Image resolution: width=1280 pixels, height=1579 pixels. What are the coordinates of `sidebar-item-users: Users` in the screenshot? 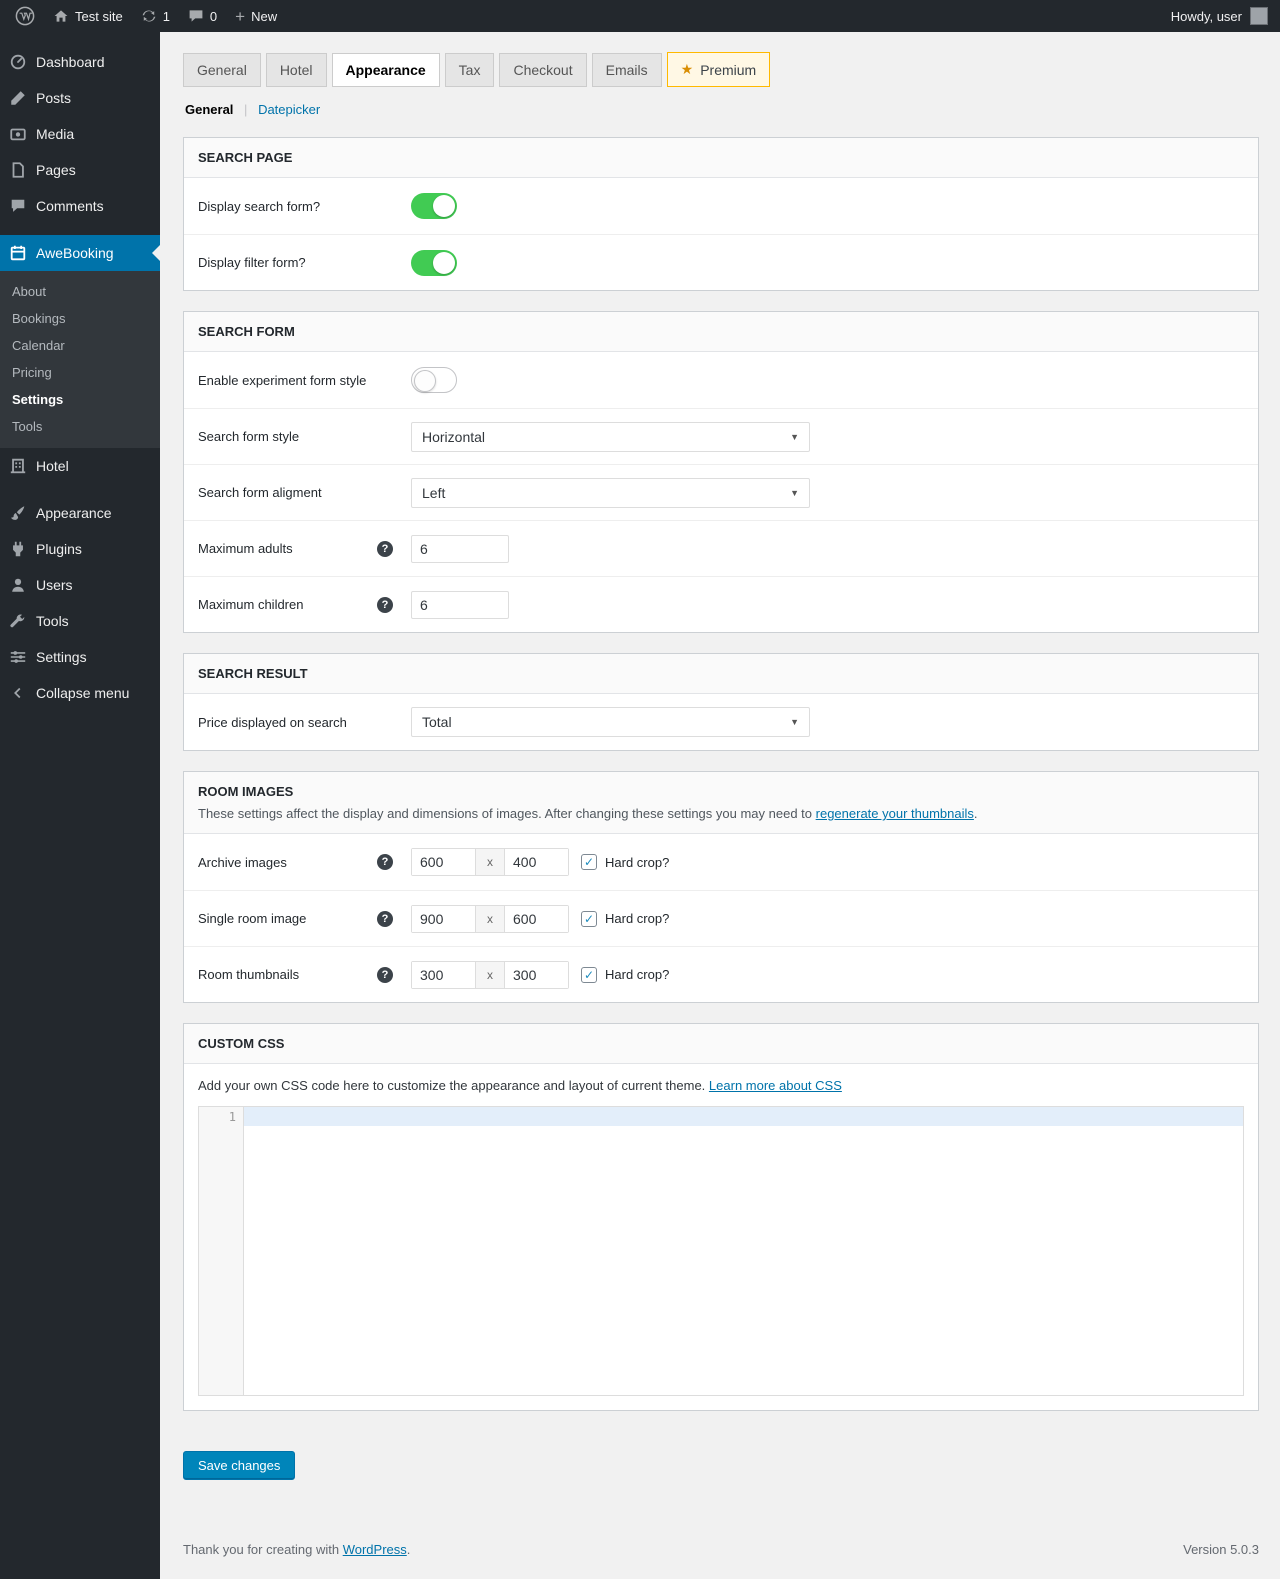 It's located at (80, 585).